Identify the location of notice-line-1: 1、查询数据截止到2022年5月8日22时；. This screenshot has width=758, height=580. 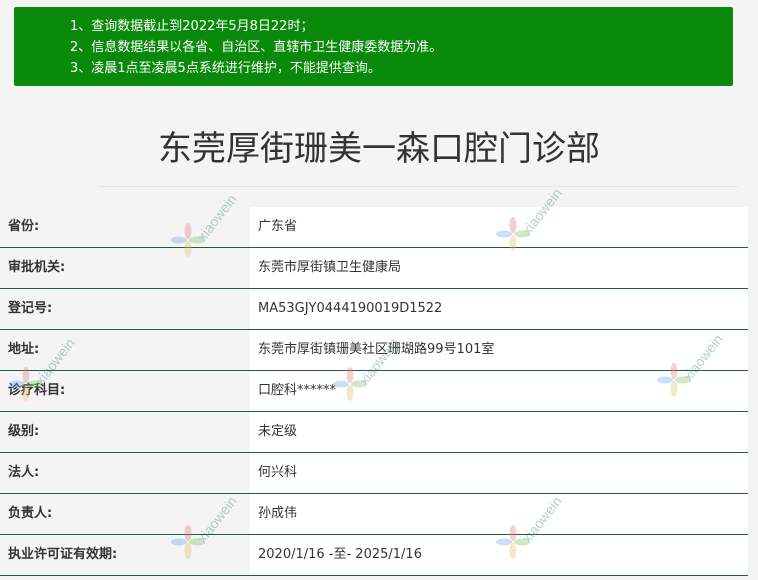
(192, 26).